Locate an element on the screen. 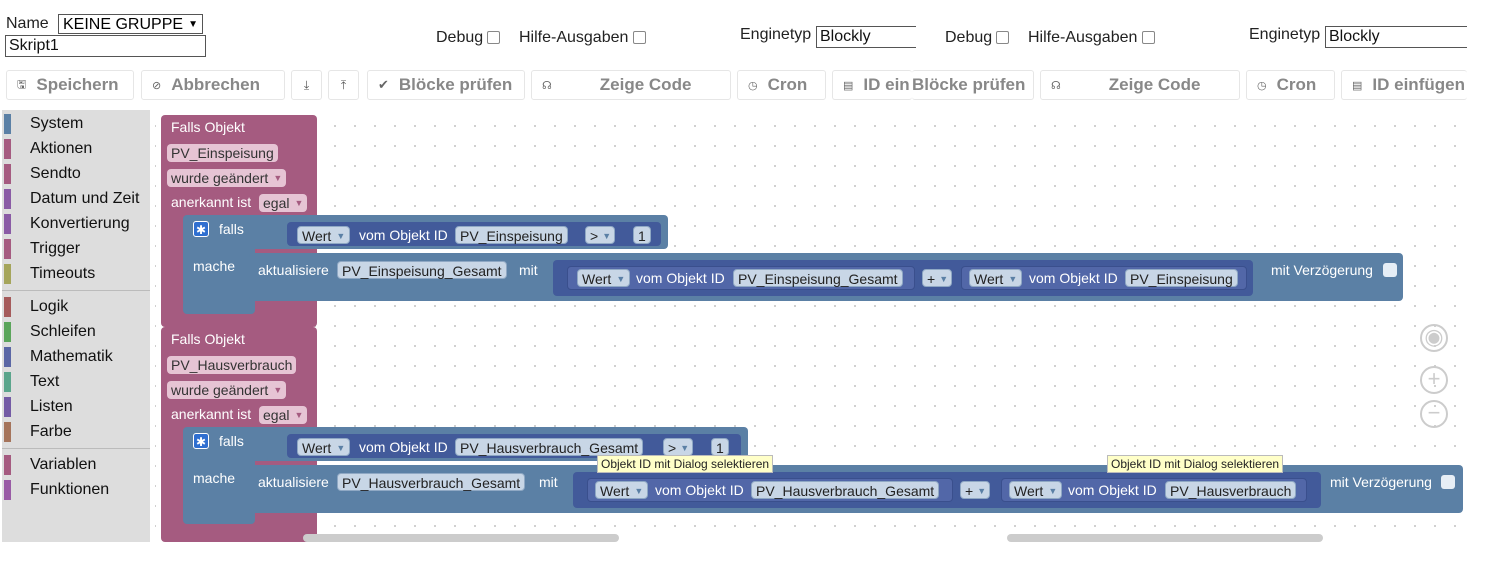 The width and height of the screenshot is (1490, 563). object-id-field: PV_Einspeisung_Gesamt is located at coordinates (818, 278).